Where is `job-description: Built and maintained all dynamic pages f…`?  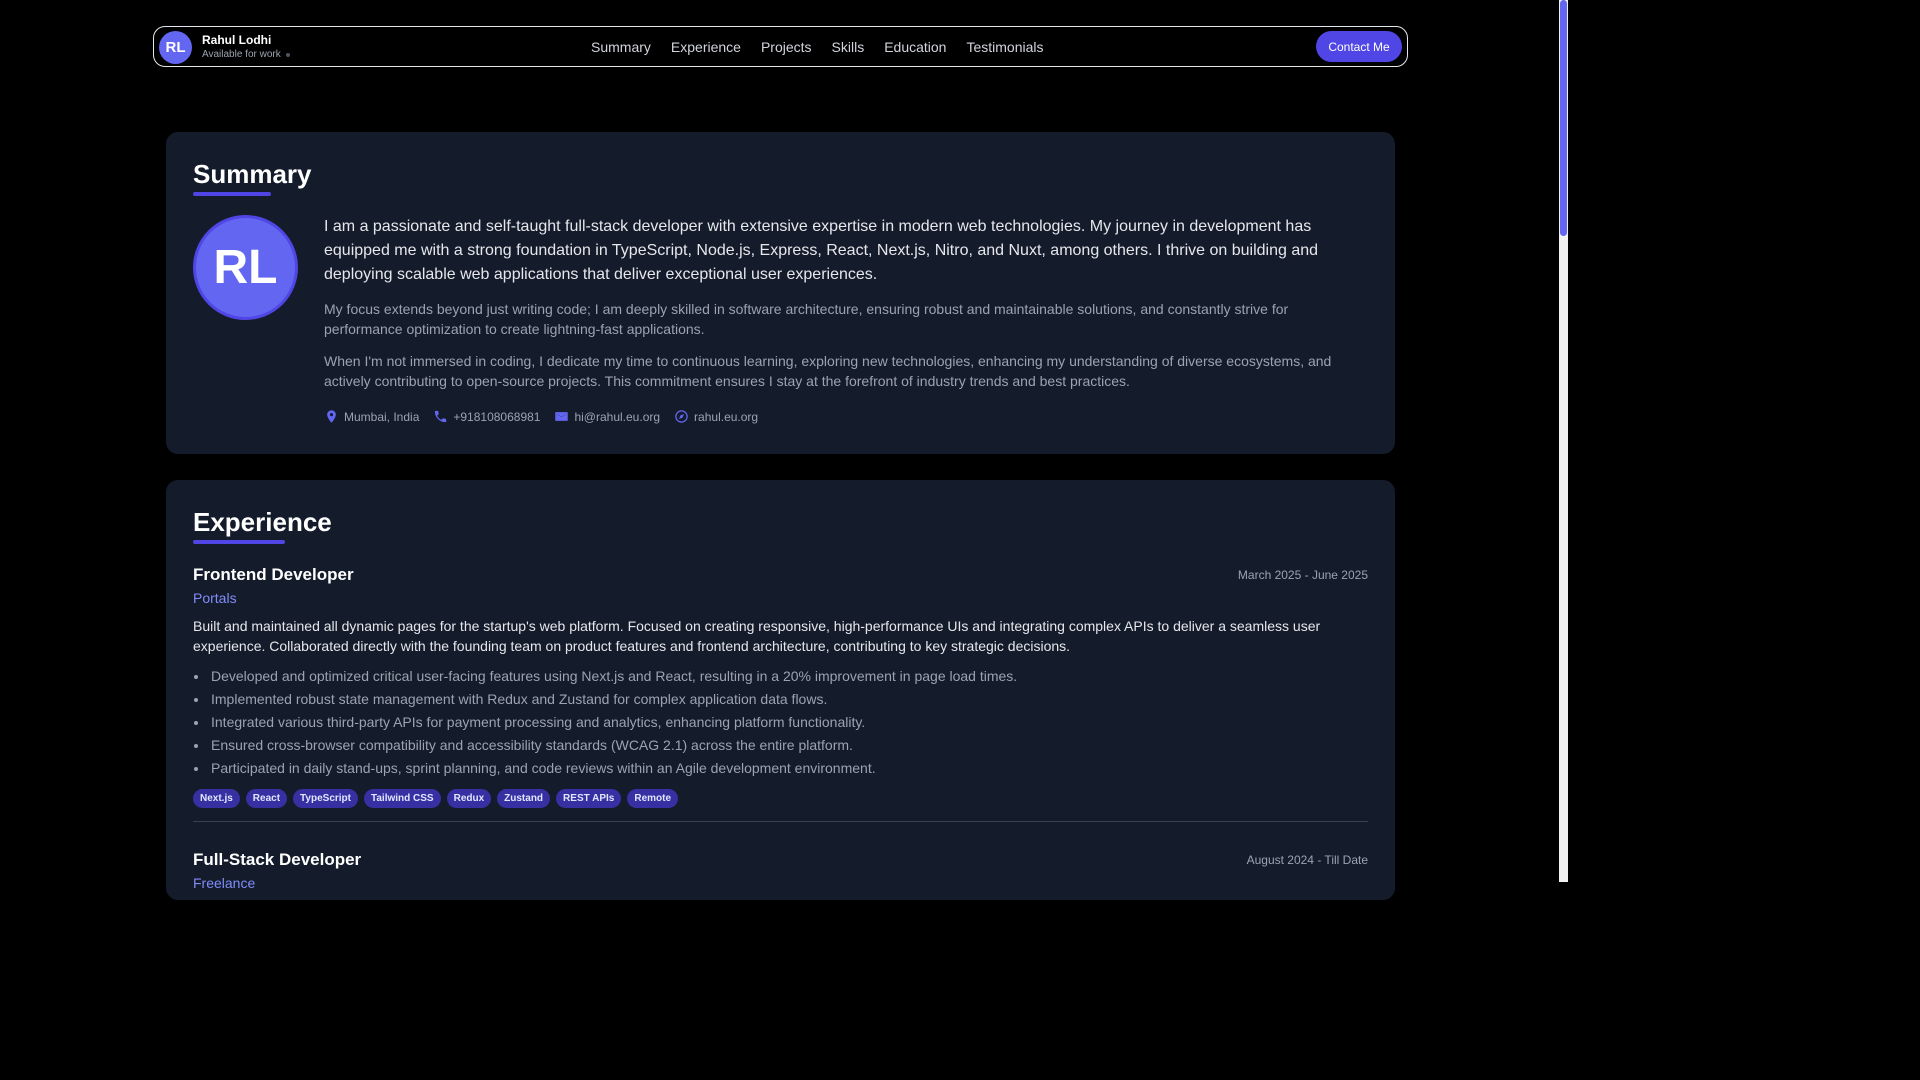 job-description: Built and maintained all dynamic pages f… is located at coordinates (757, 636).